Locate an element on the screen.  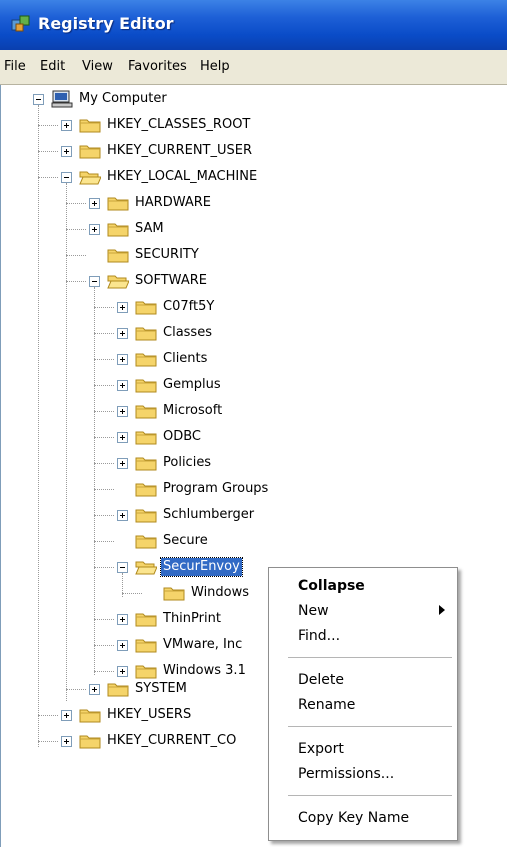
menu-help: Help is located at coordinates (215, 67).